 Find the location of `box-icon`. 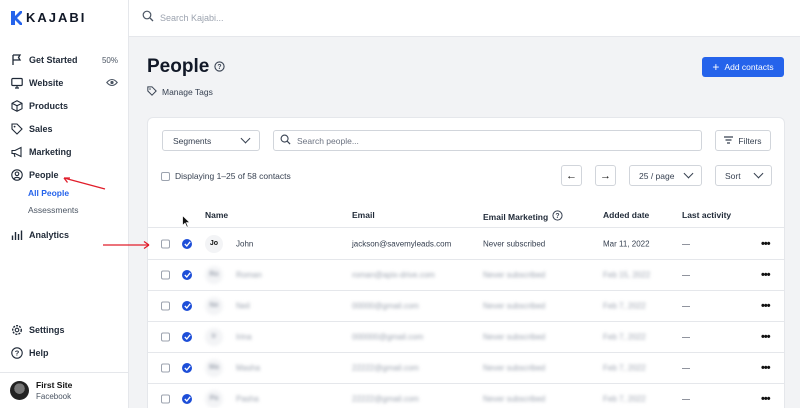

box-icon is located at coordinates (16, 106).